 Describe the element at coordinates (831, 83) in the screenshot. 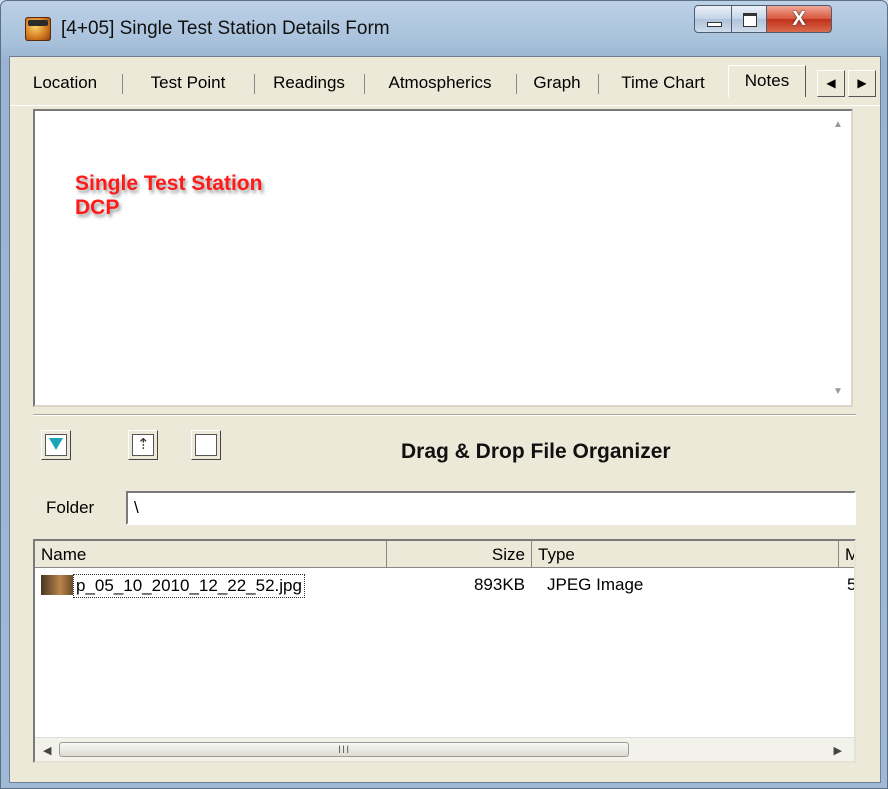

I see `tab-scroll-left-button: ◀` at that location.